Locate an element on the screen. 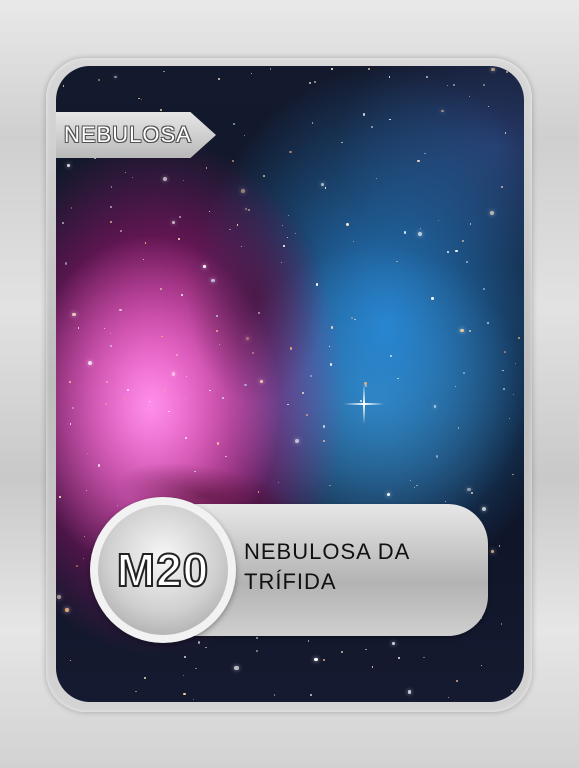  dust-lane is located at coordinates (256, 296).